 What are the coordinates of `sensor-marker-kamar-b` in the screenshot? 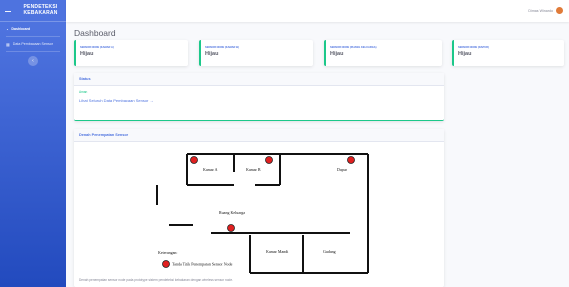 It's located at (269, 160).